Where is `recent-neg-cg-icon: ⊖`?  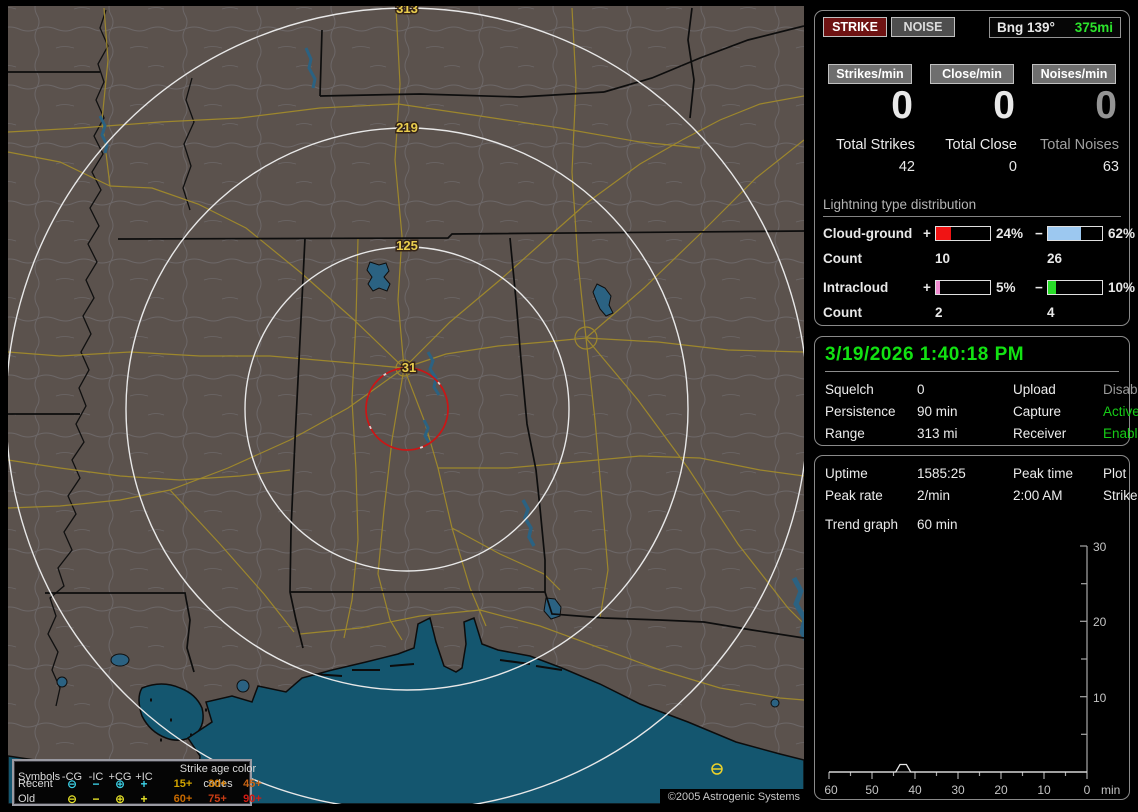
recent-neg-cg-icon: ⊖ is located at coordinates (72, 784).